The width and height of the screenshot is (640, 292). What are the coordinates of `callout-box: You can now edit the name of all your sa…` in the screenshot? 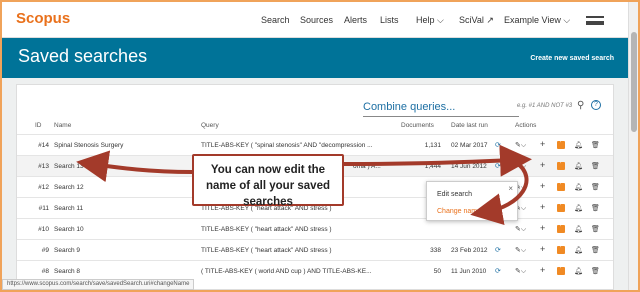 It's located at (268, 181).